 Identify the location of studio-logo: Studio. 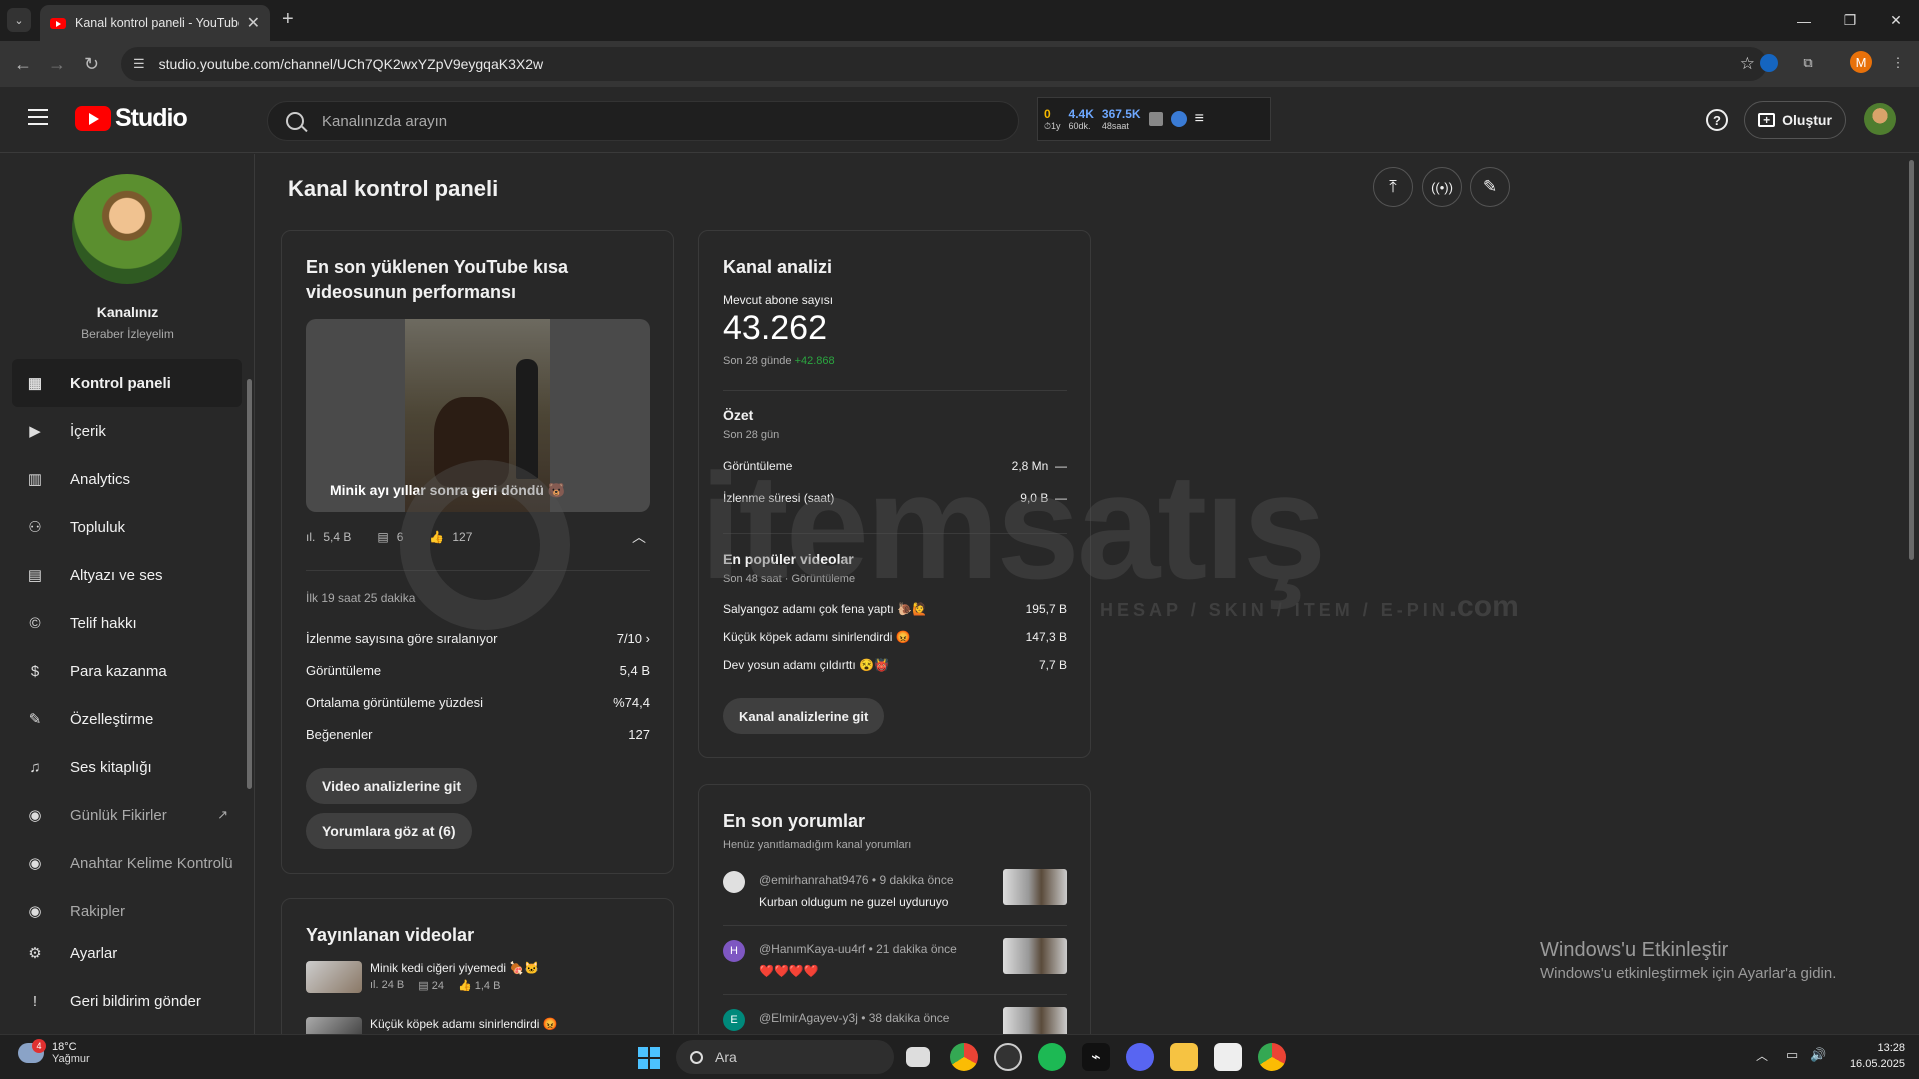
(131, 118).